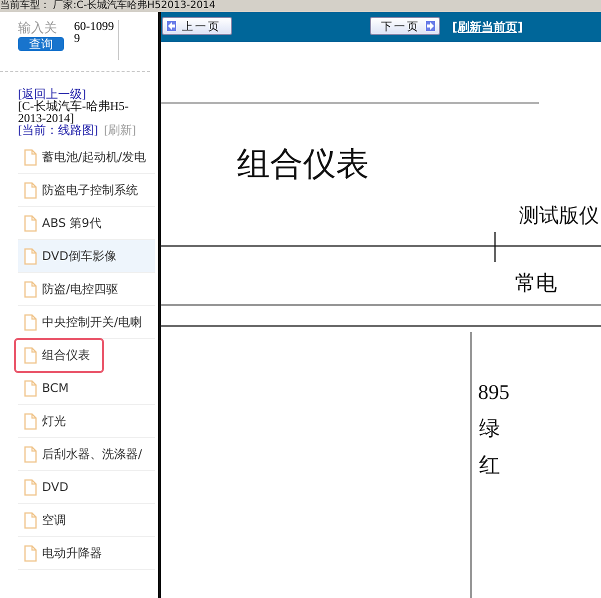 The width and height of the screenshot is (601, 598). I want to click on back-link: [返回上一级], so click(52, 94).